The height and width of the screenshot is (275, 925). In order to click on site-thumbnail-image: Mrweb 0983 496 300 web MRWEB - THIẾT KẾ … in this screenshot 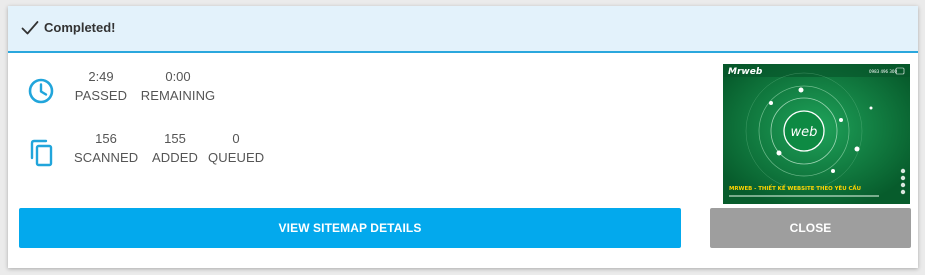, I will do `click(816, 134)`.